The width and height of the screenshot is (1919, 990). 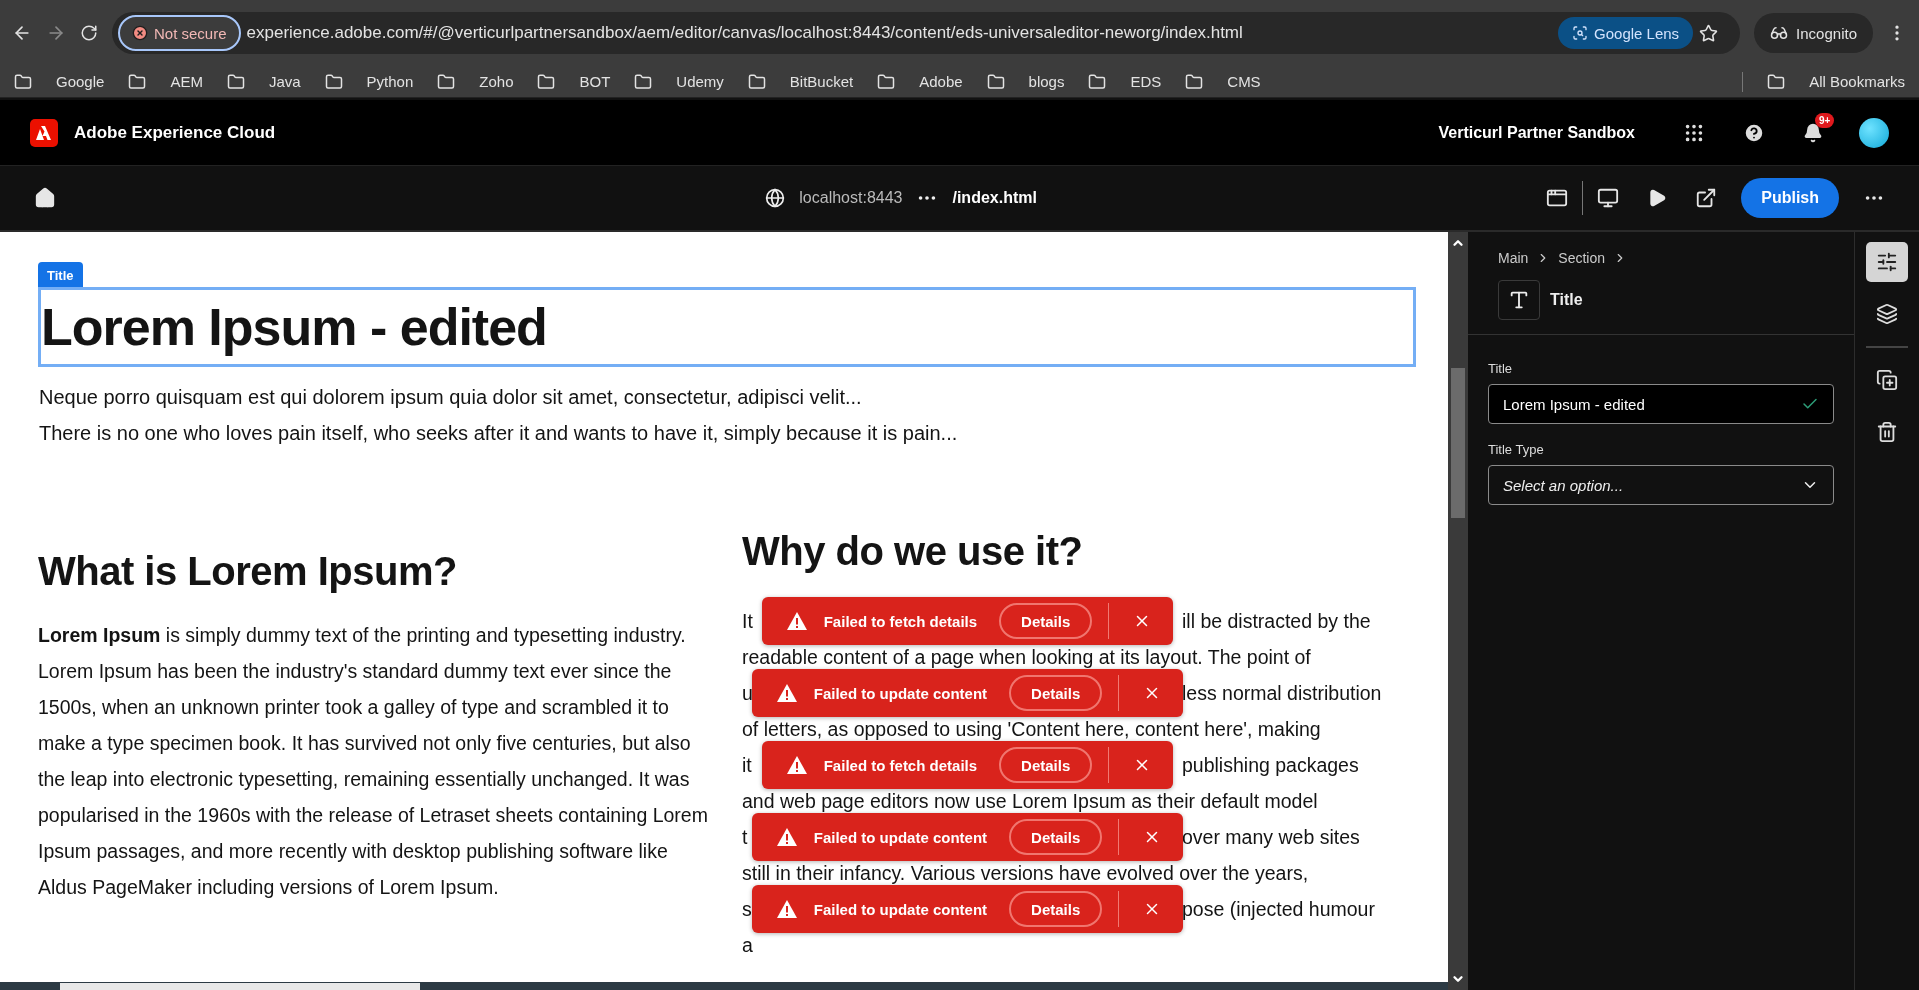 I want to click on glasses-icon, so click(x=1779, y=33).